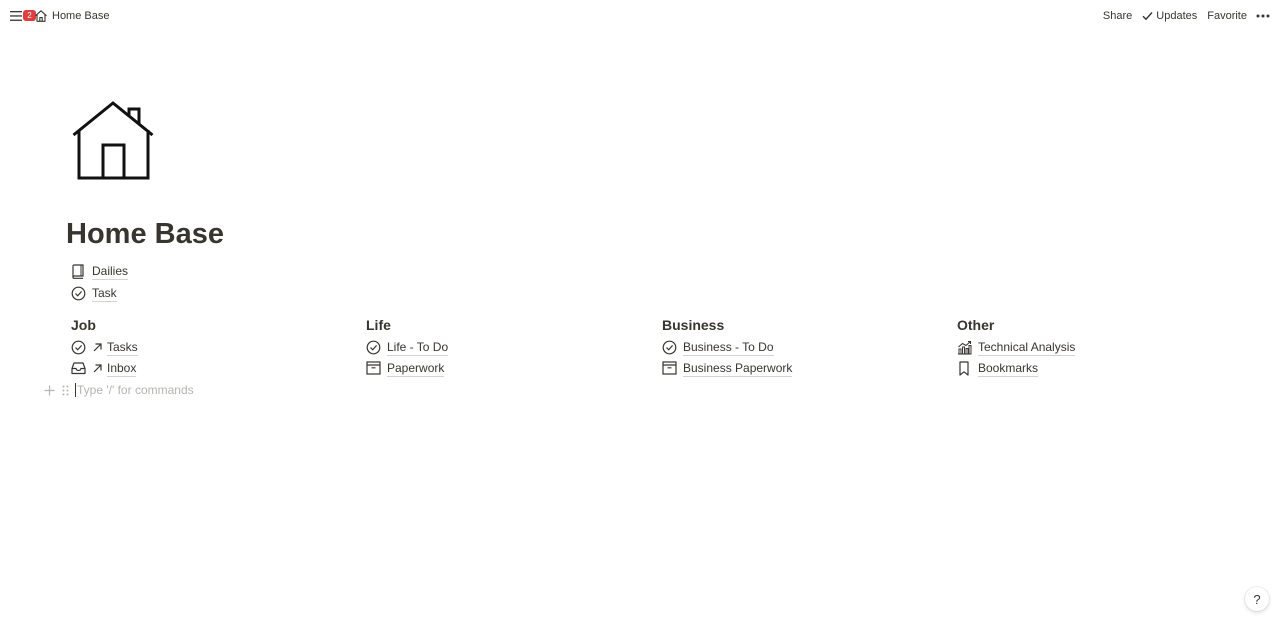  I want to click on drag-dots-icon, so click(65, 390).